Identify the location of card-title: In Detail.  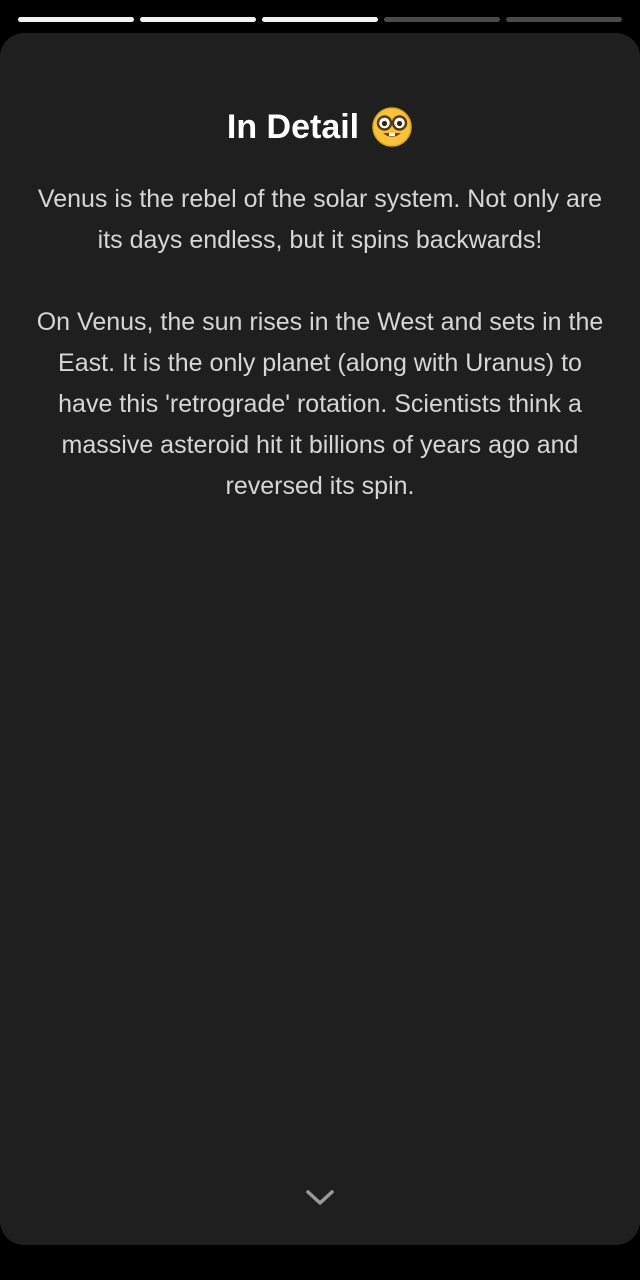
(293, 127).